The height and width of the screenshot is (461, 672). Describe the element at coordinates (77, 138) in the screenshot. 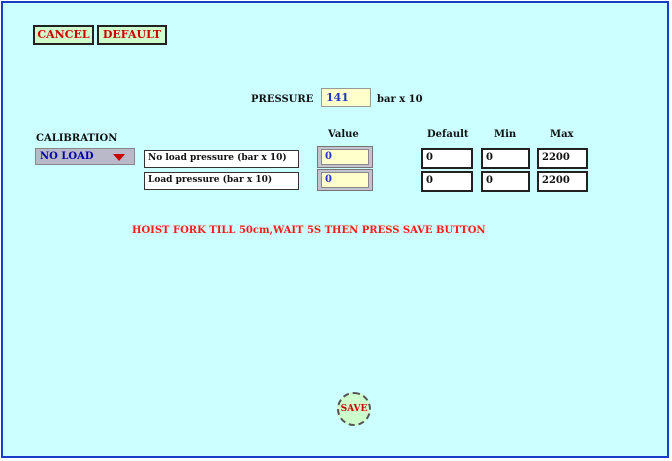

I see `calibration-label: CALIBRATION` at that location.